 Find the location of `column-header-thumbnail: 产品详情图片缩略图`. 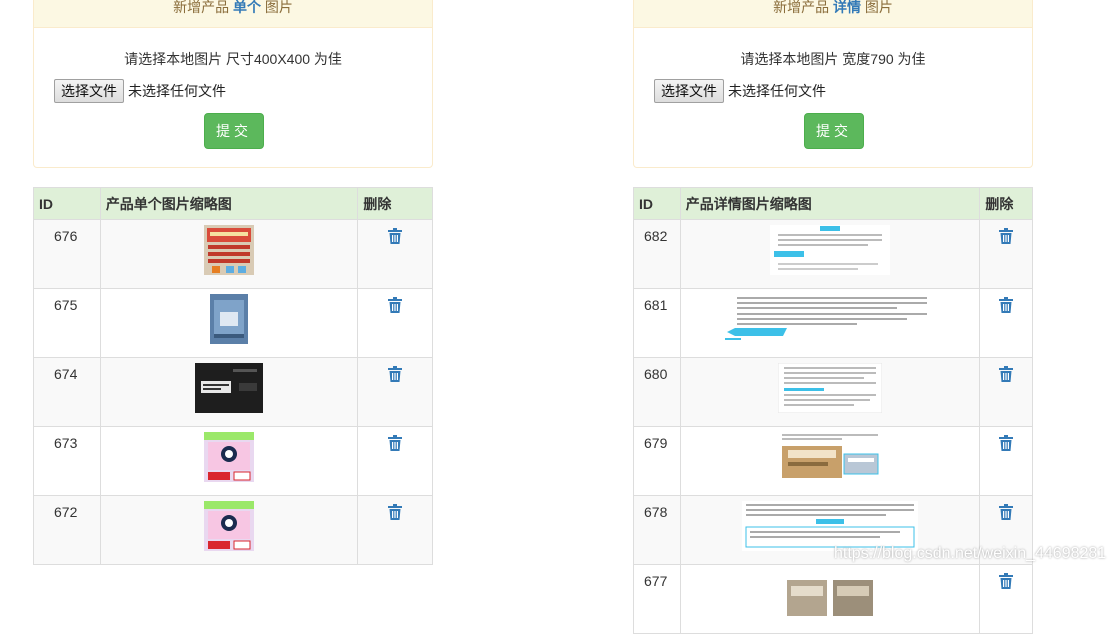

column-header-thumbnail: 产品详情图片缩略图 is located at coordinates (830, 203).